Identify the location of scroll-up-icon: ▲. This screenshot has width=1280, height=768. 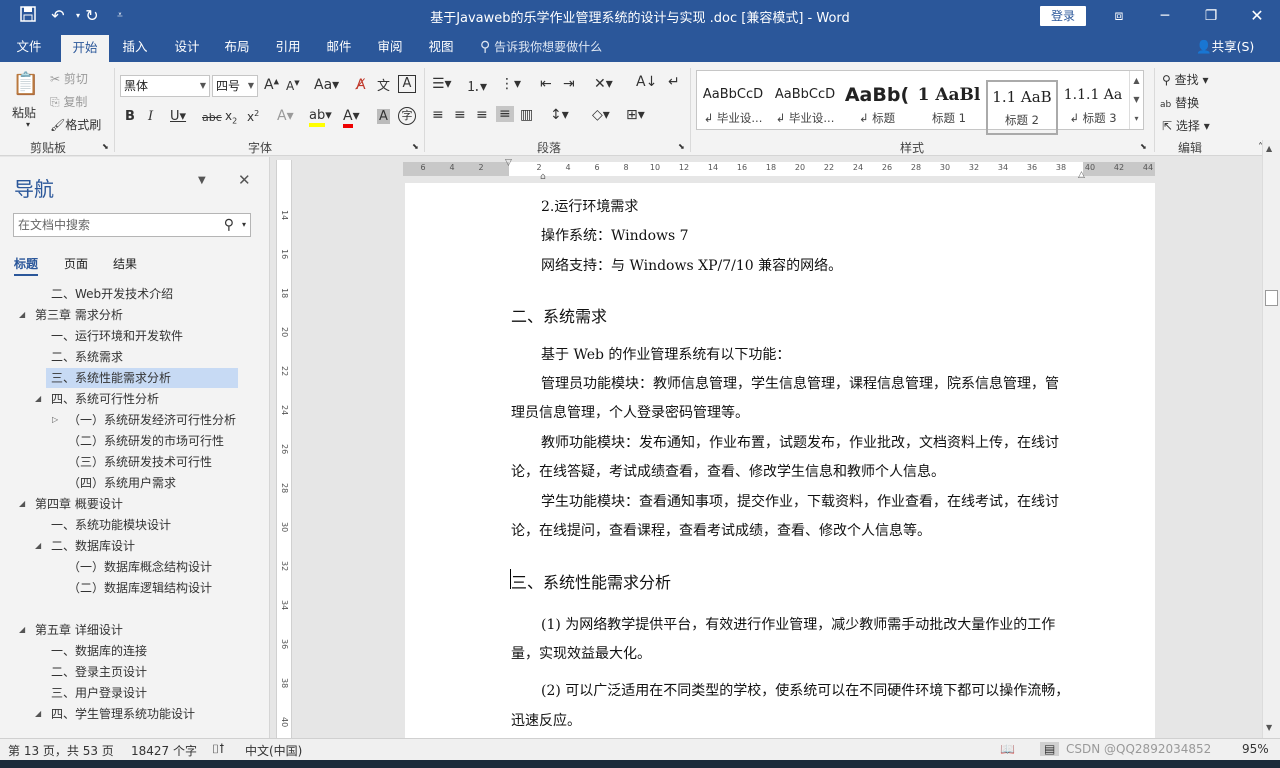
(1269, 148).